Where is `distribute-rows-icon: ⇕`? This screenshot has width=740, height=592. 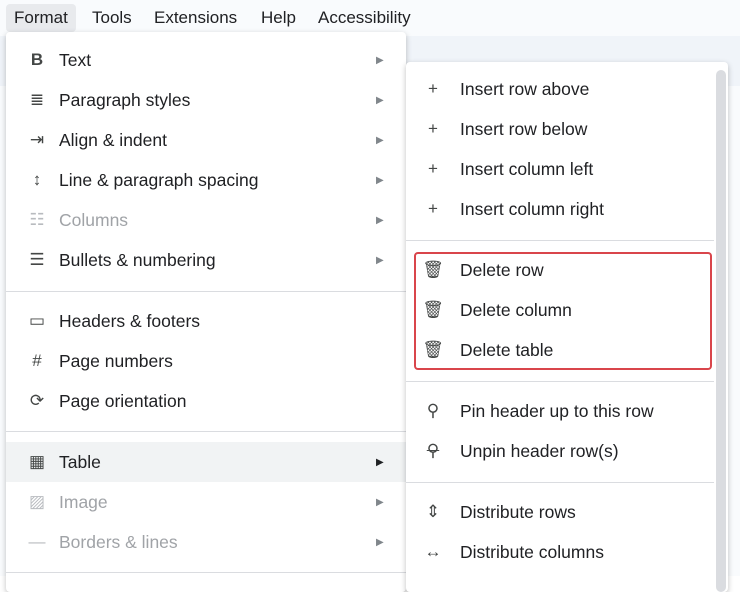 distribute-rows-icon: ⇕ is located at coordinates (433, 511).